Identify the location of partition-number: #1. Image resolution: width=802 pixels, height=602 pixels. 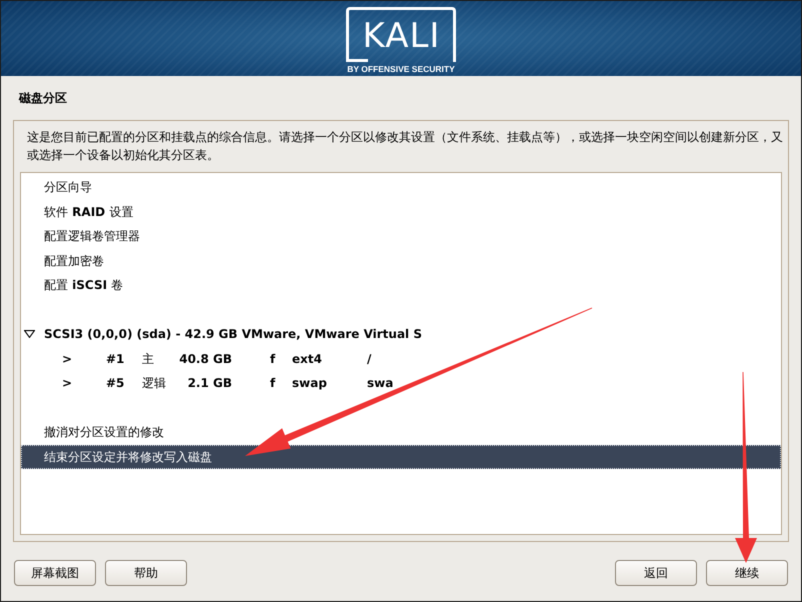
(115, 359).